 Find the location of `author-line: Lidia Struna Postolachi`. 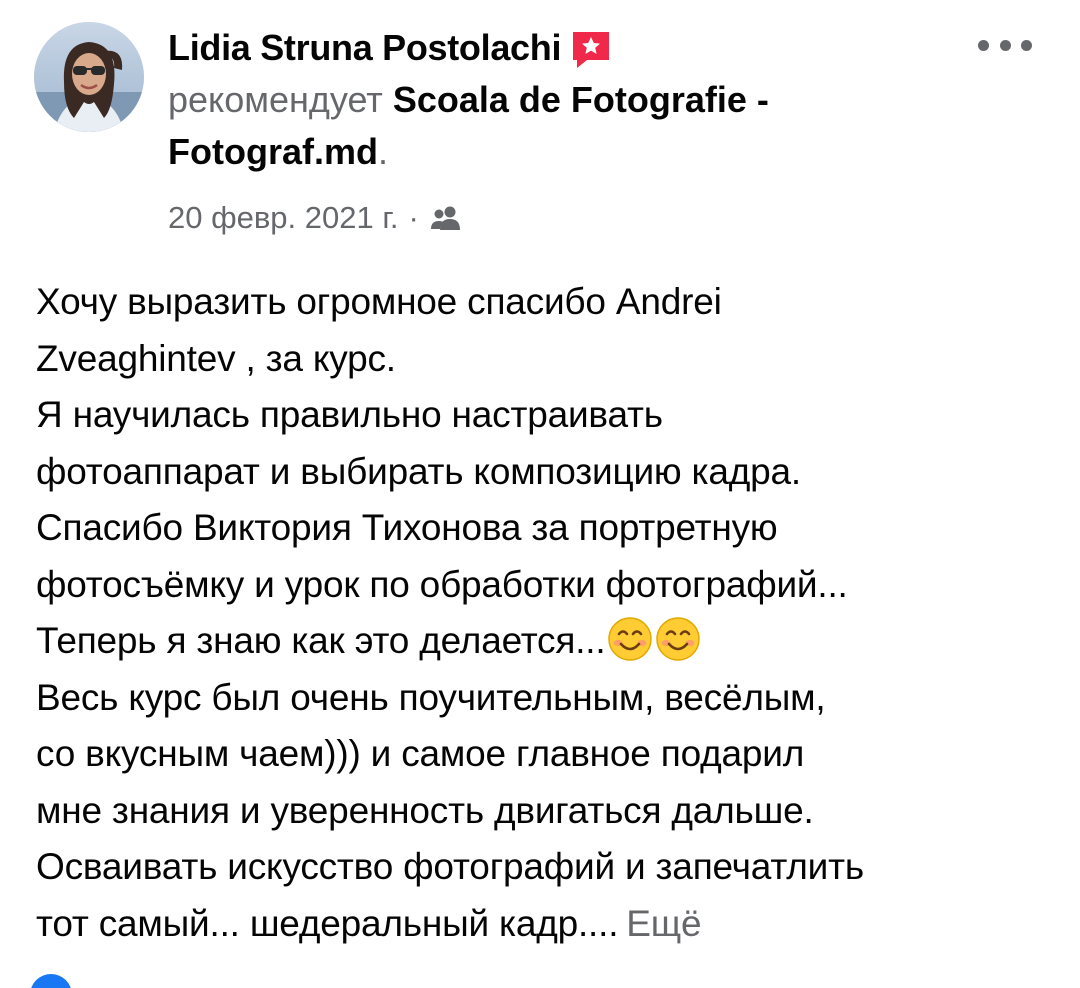

author-line: Lidia Struna Postolachi is located at coordinates (558, 48).